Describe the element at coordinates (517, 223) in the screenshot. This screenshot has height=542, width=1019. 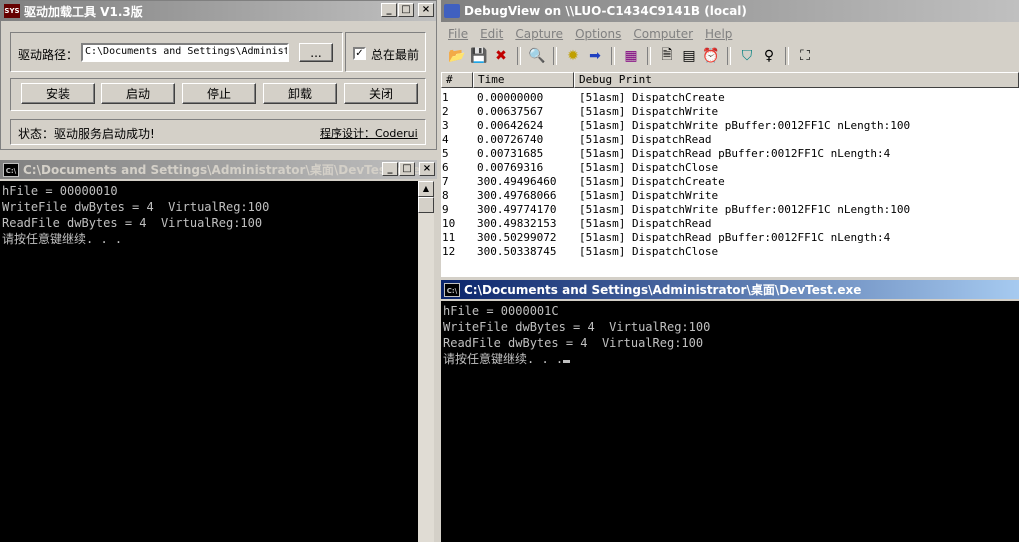
I see `cell-time: 300.49832153` at that location.